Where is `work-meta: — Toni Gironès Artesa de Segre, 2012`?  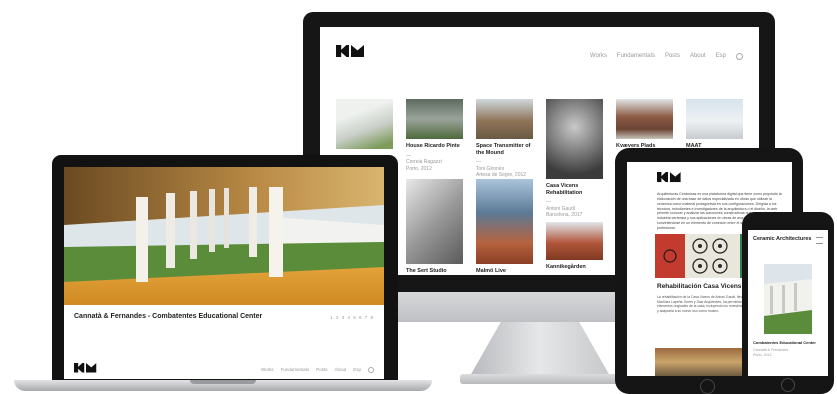
work-meta: — Toni Gironès Artesa de Segre, 2012 is located at coordinates (501, 169).